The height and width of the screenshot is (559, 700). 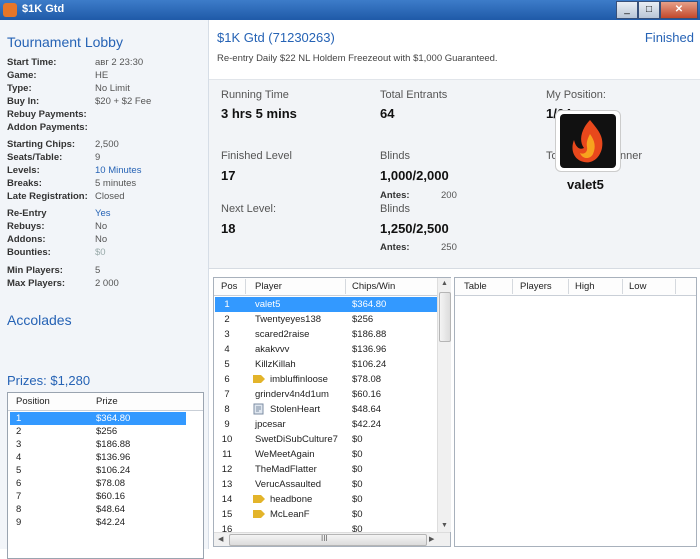 What do you see at coordinates (444, 405) in the screenshot?
I see `players-vertical-scrollbar: ▲ ▼` at bounding box center [444, 405].